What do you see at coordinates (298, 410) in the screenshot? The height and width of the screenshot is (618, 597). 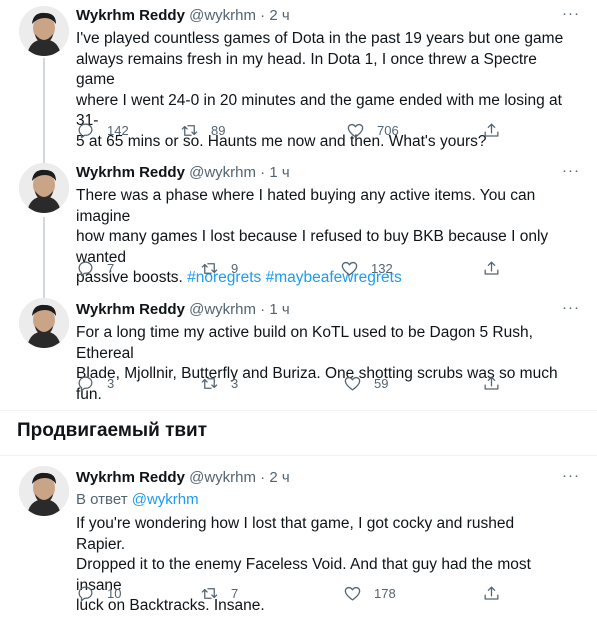 I see `section-divider` at bounding box center [298, 410].